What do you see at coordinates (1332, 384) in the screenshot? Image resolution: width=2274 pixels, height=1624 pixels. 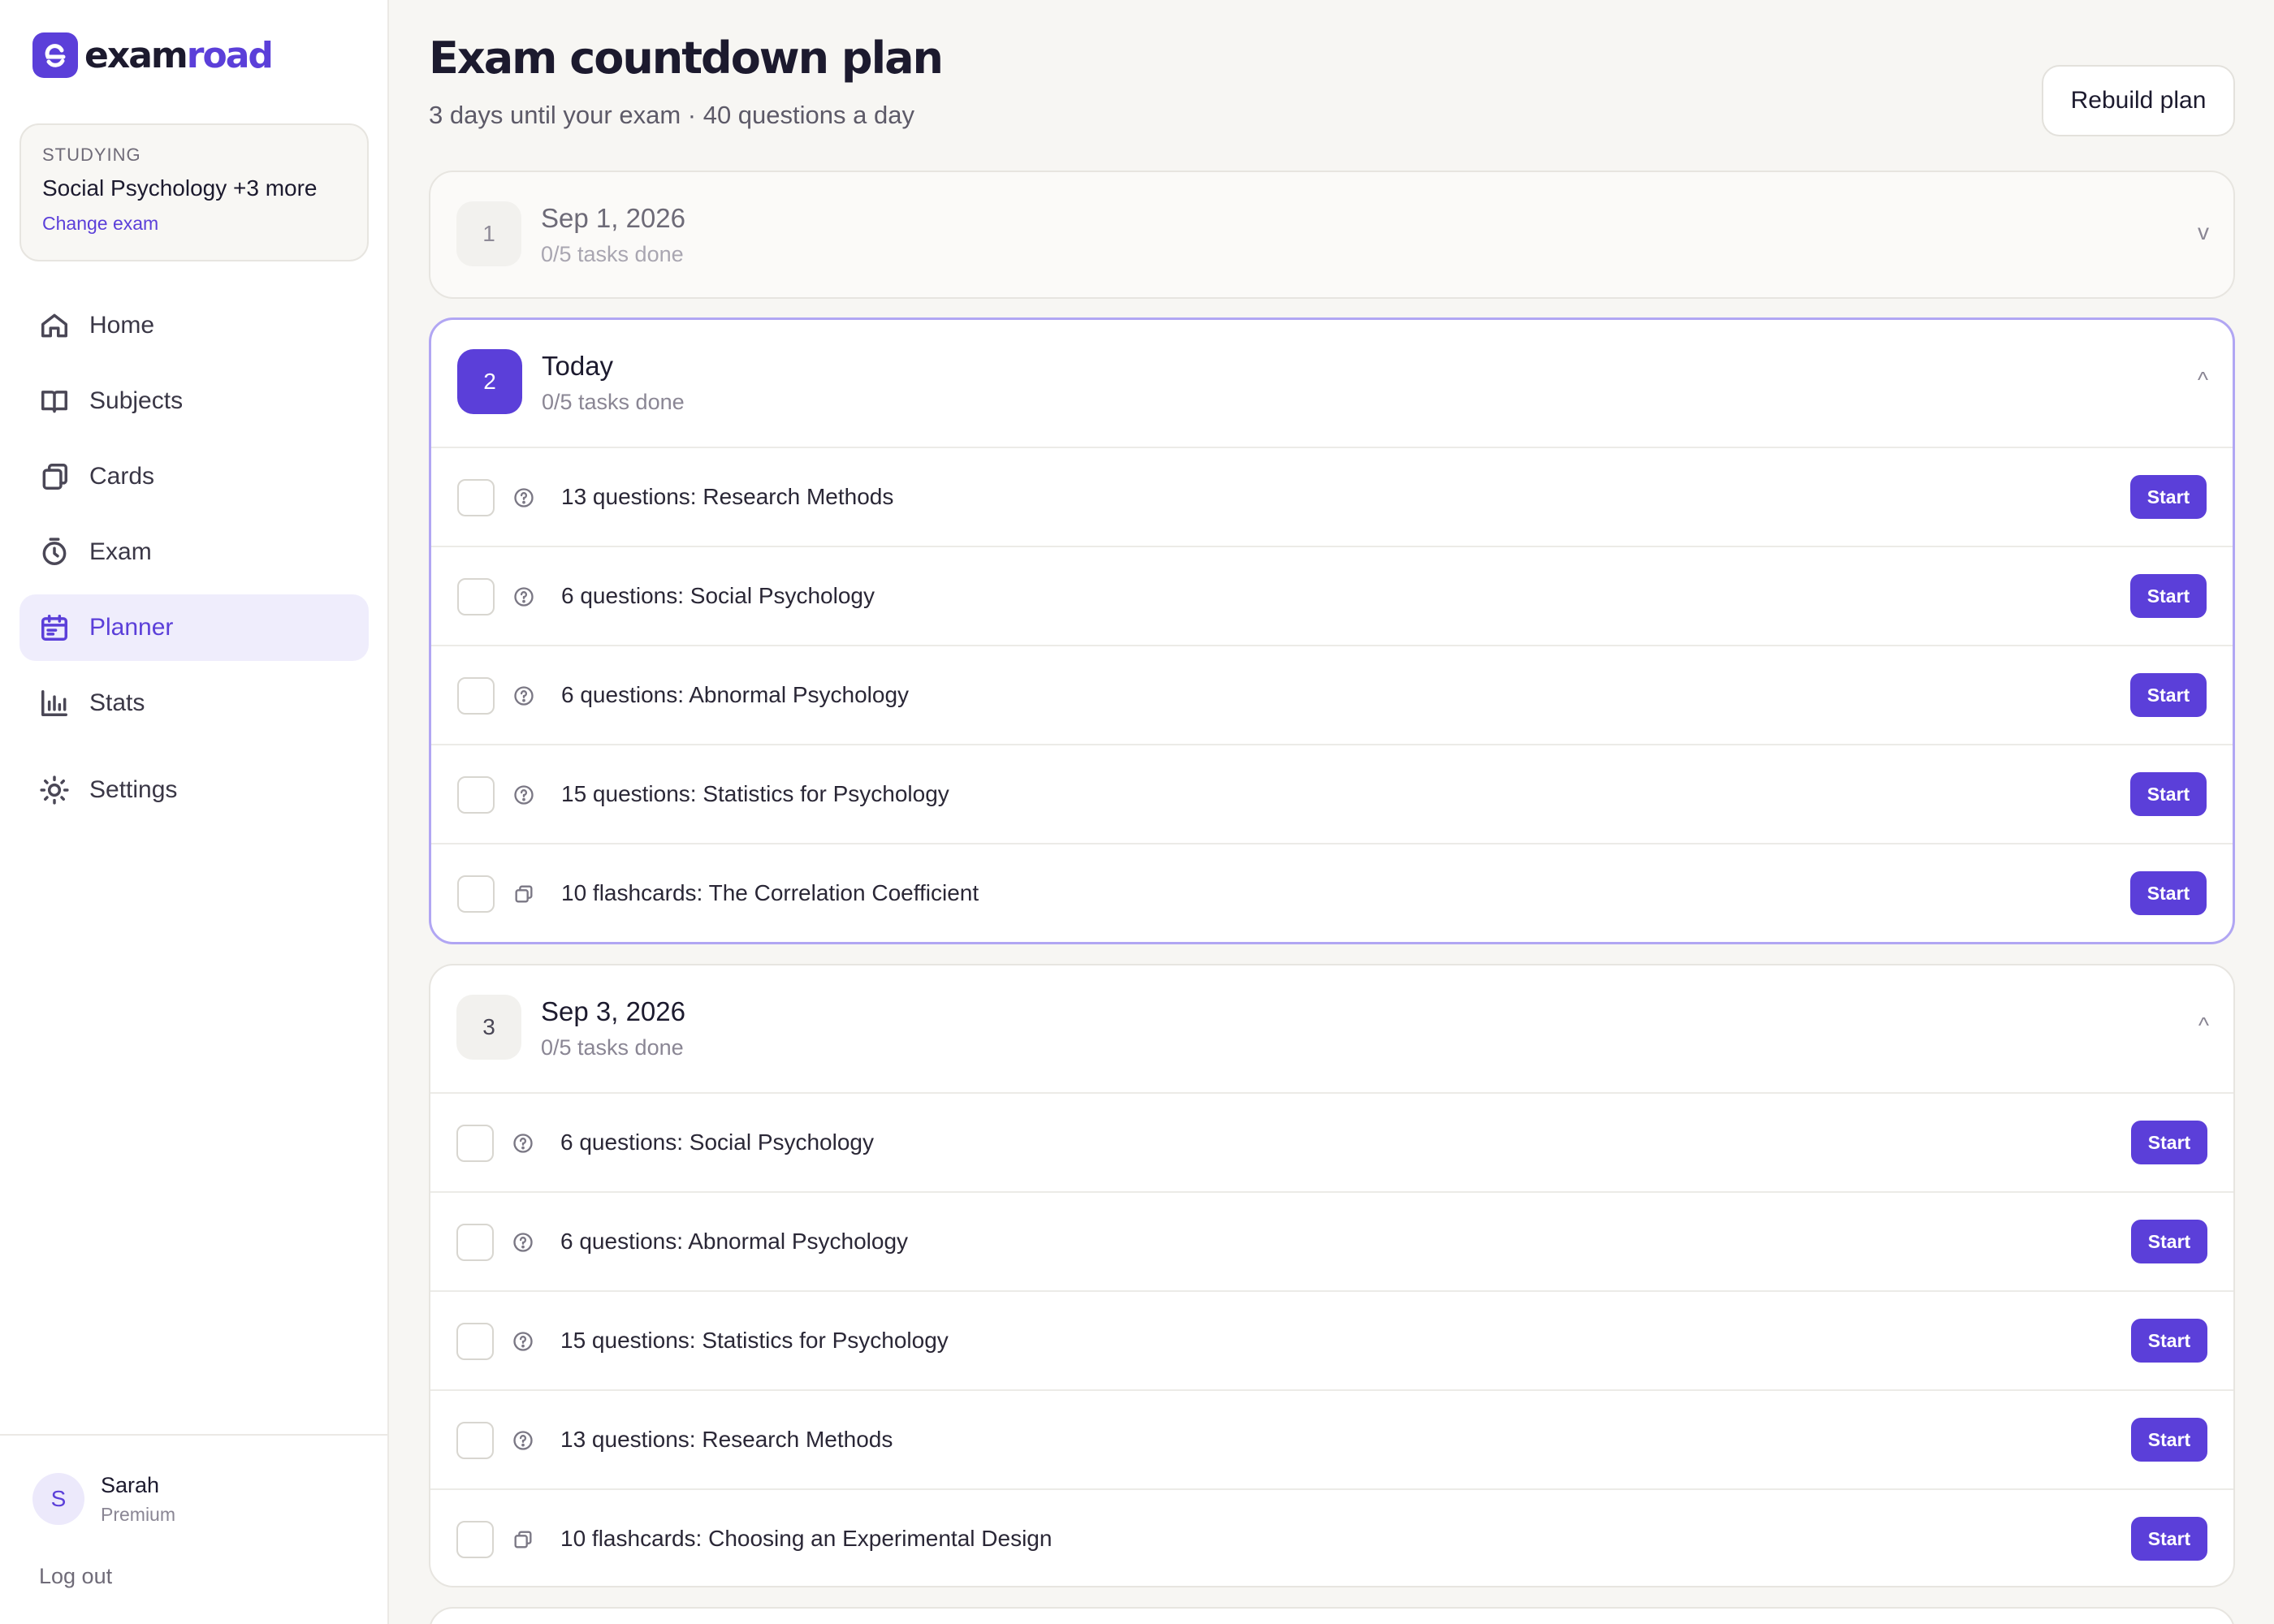 I see `day-header: 2 Today 0/5 tasks done ^` at bounding box center [1332, 384].